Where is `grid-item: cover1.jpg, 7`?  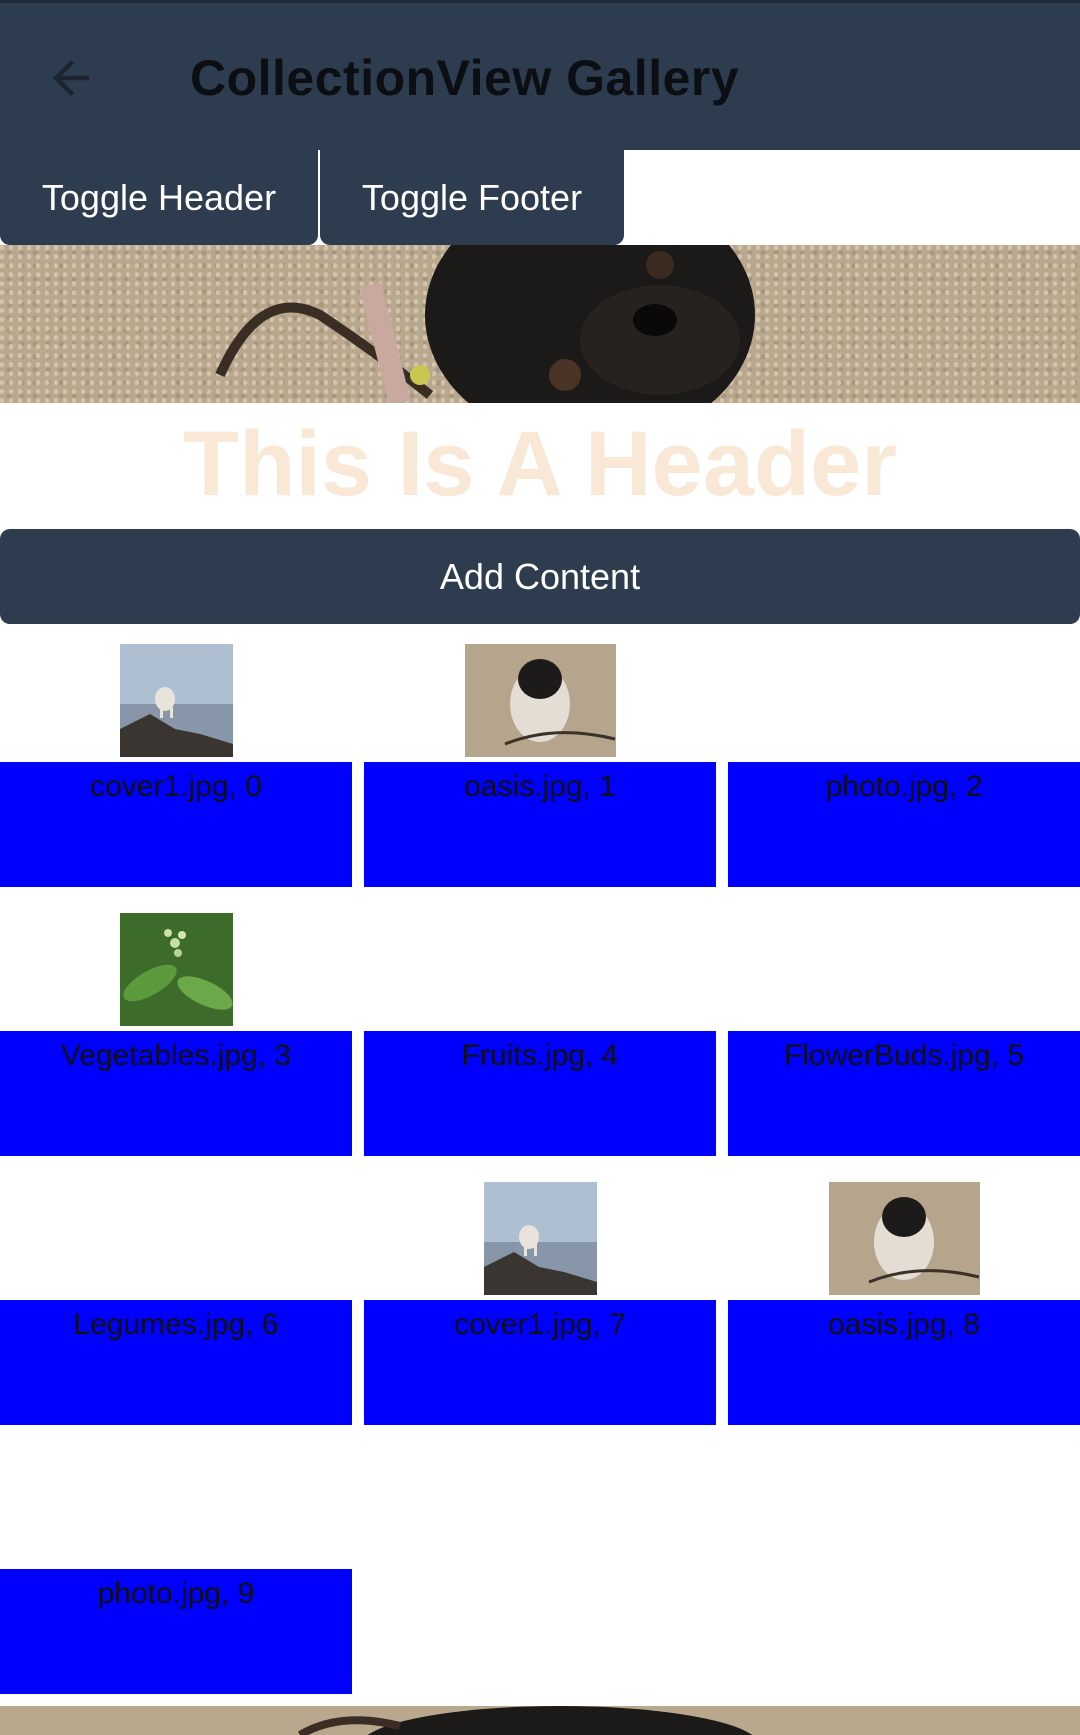 grid-item: cover1.jpg, 7 is located at coordinates (540, 1301).